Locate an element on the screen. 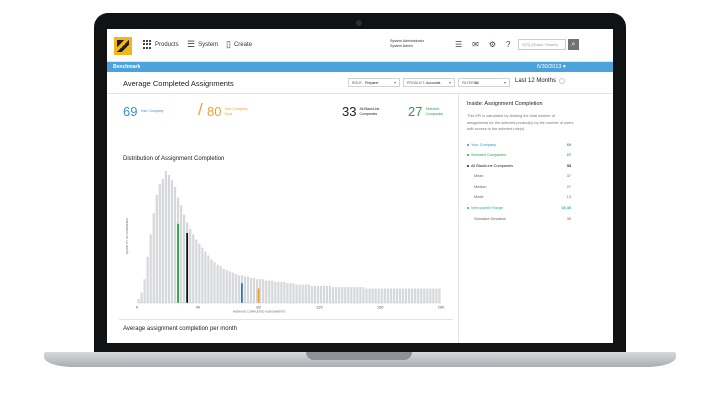 The image size is (720, 405). search-input: IQ7Q (Global / Search) is located at coordinates (542, 44).